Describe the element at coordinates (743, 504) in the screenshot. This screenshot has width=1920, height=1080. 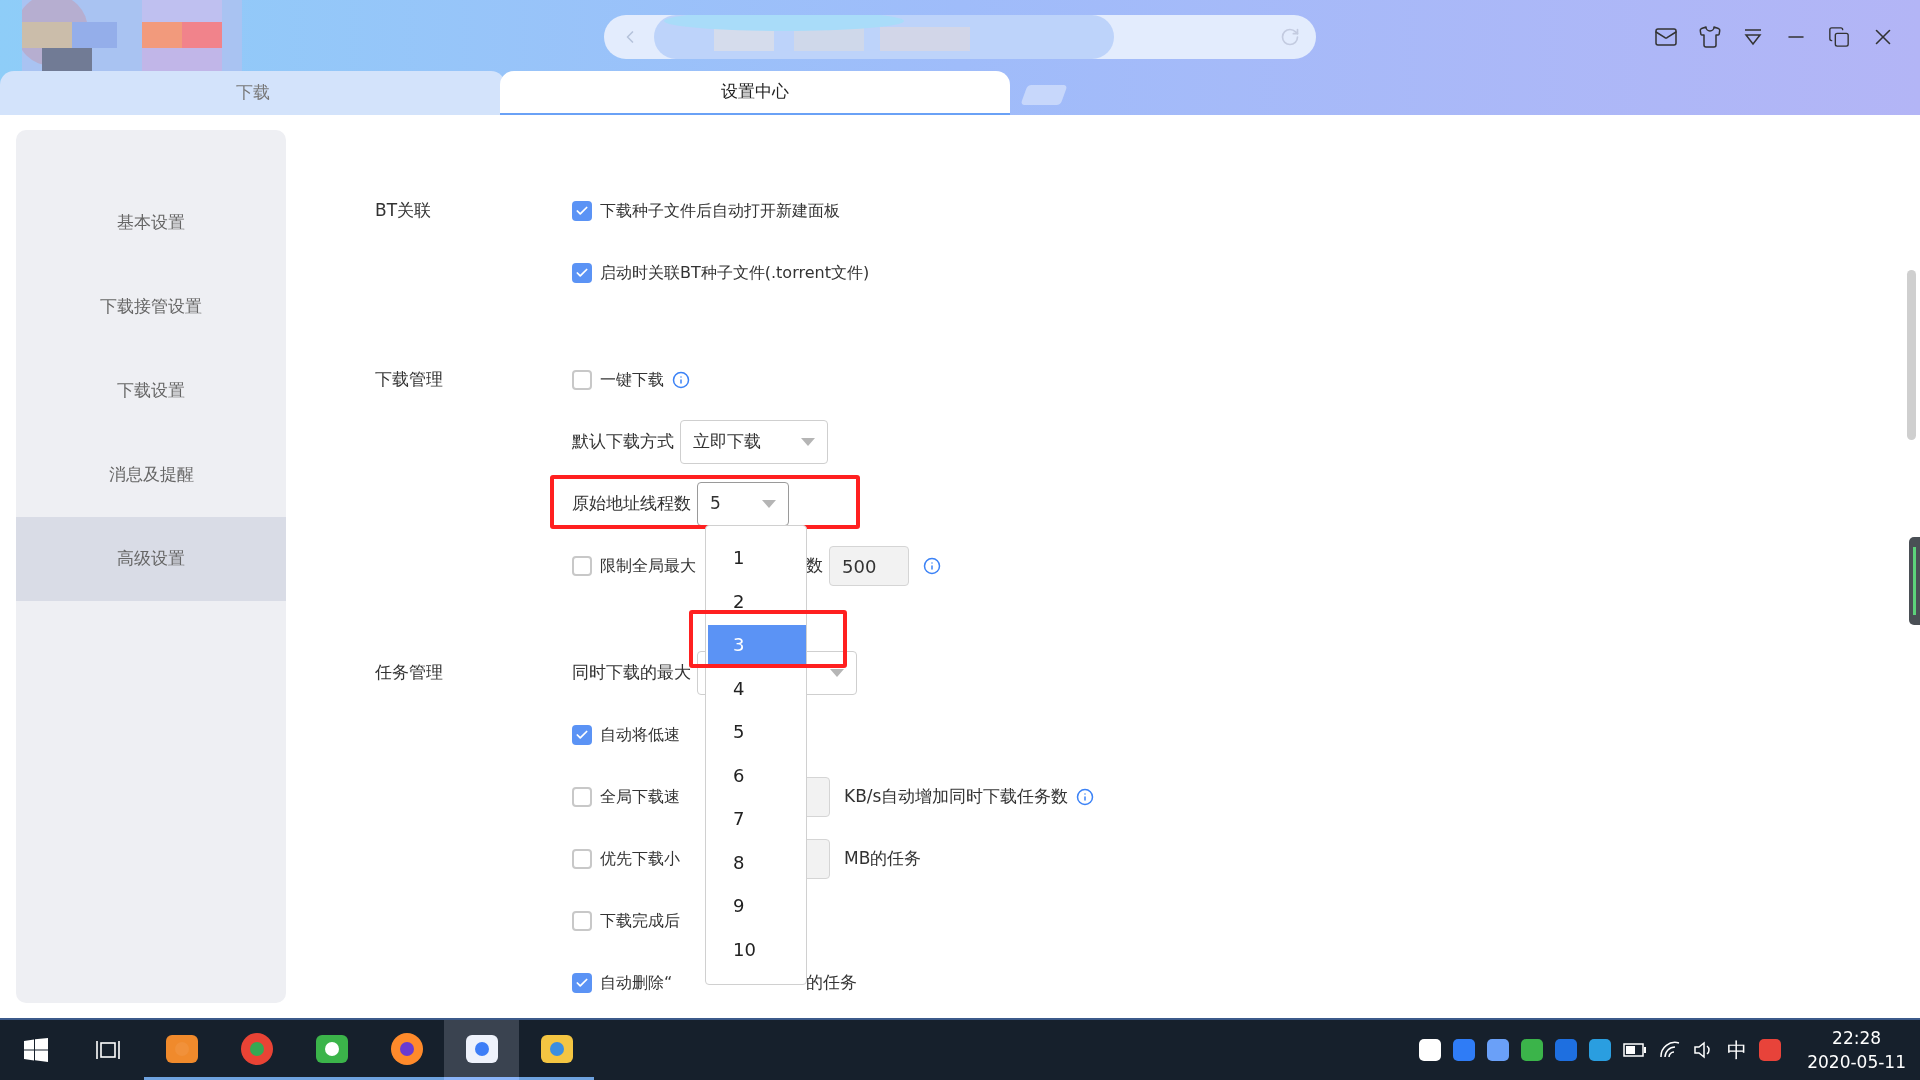
I see `select-field: 5` at that location.